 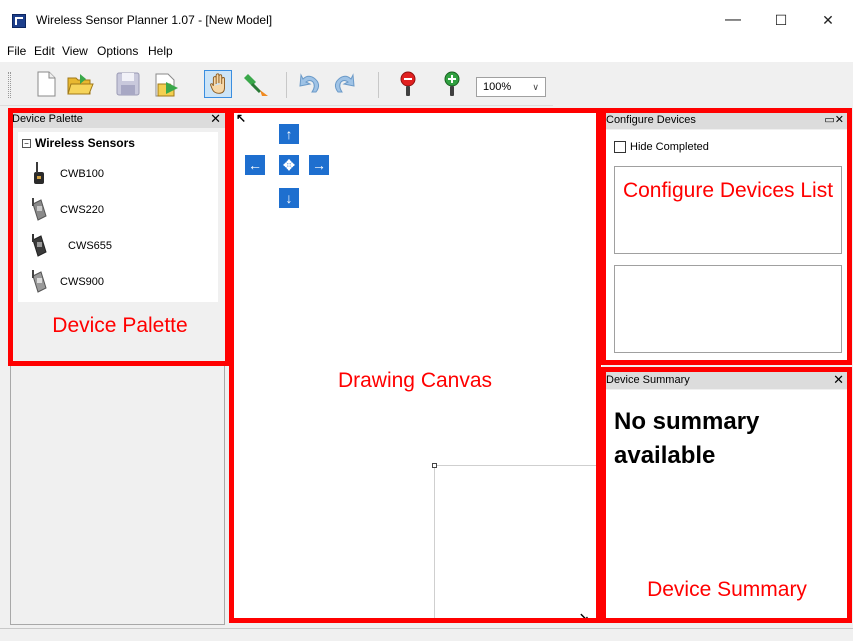 What do you see at coordinates (256, 84) in the screenshot?
I see `connect-plug-icon` at bounding box center [256, 84].